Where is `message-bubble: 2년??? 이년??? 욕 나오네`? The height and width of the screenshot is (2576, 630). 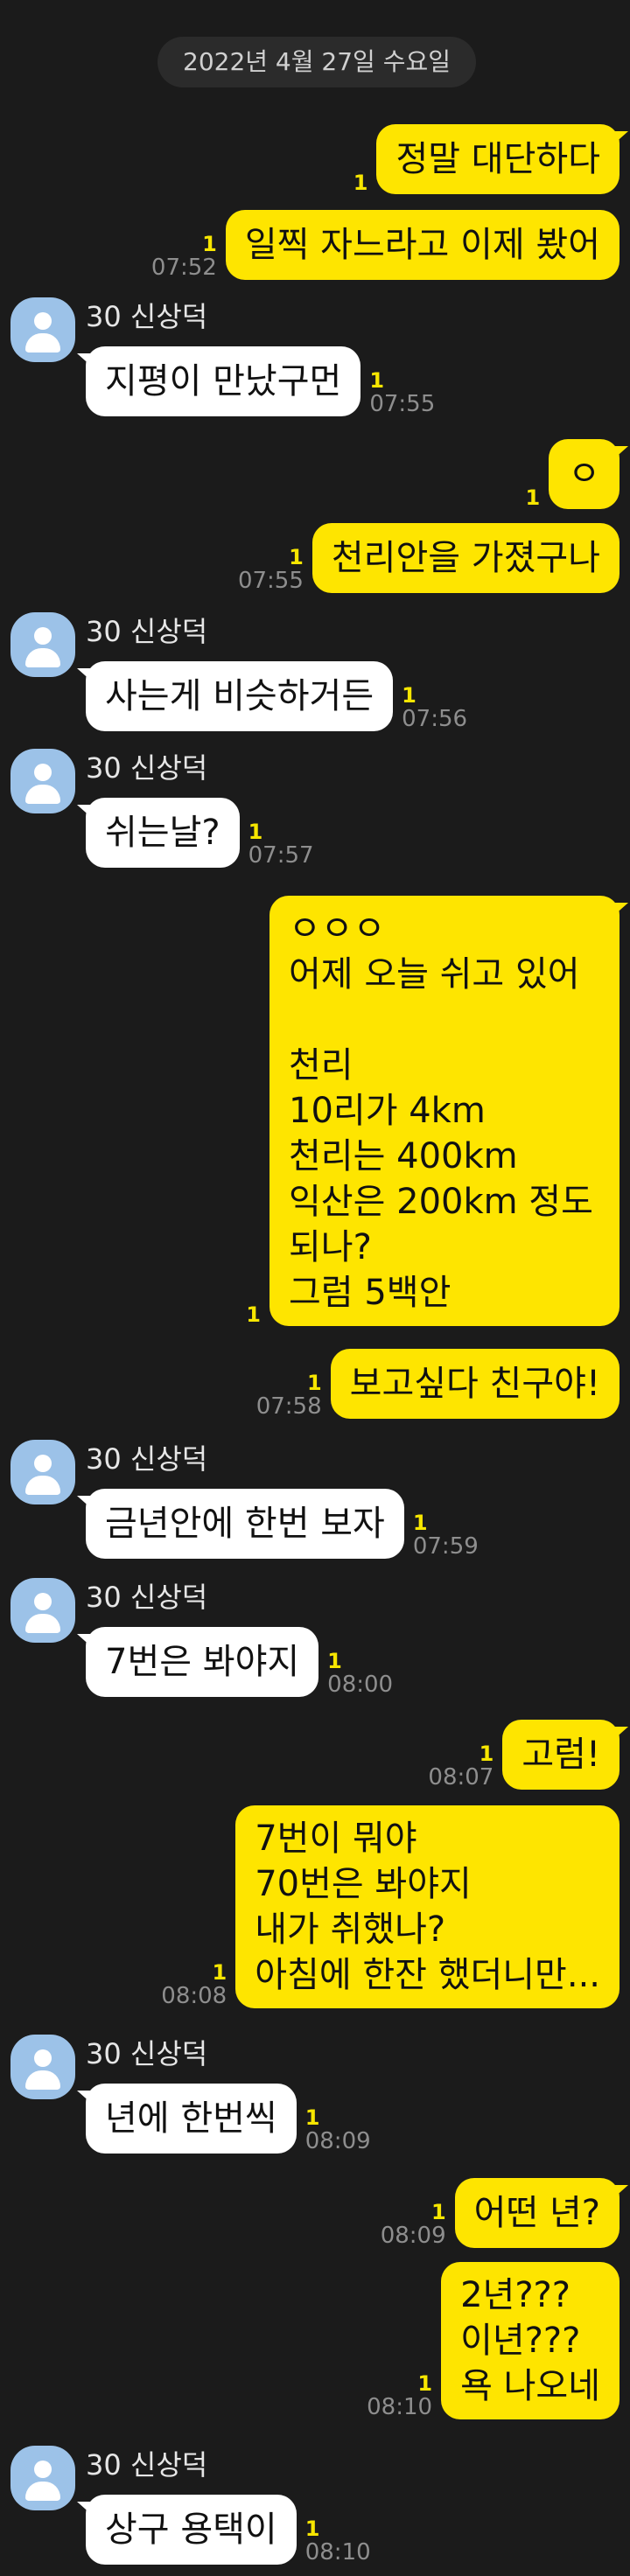 message-bubble: 2년??? 이년??? 욕 나오네 is located at coordinates (530, 2340).